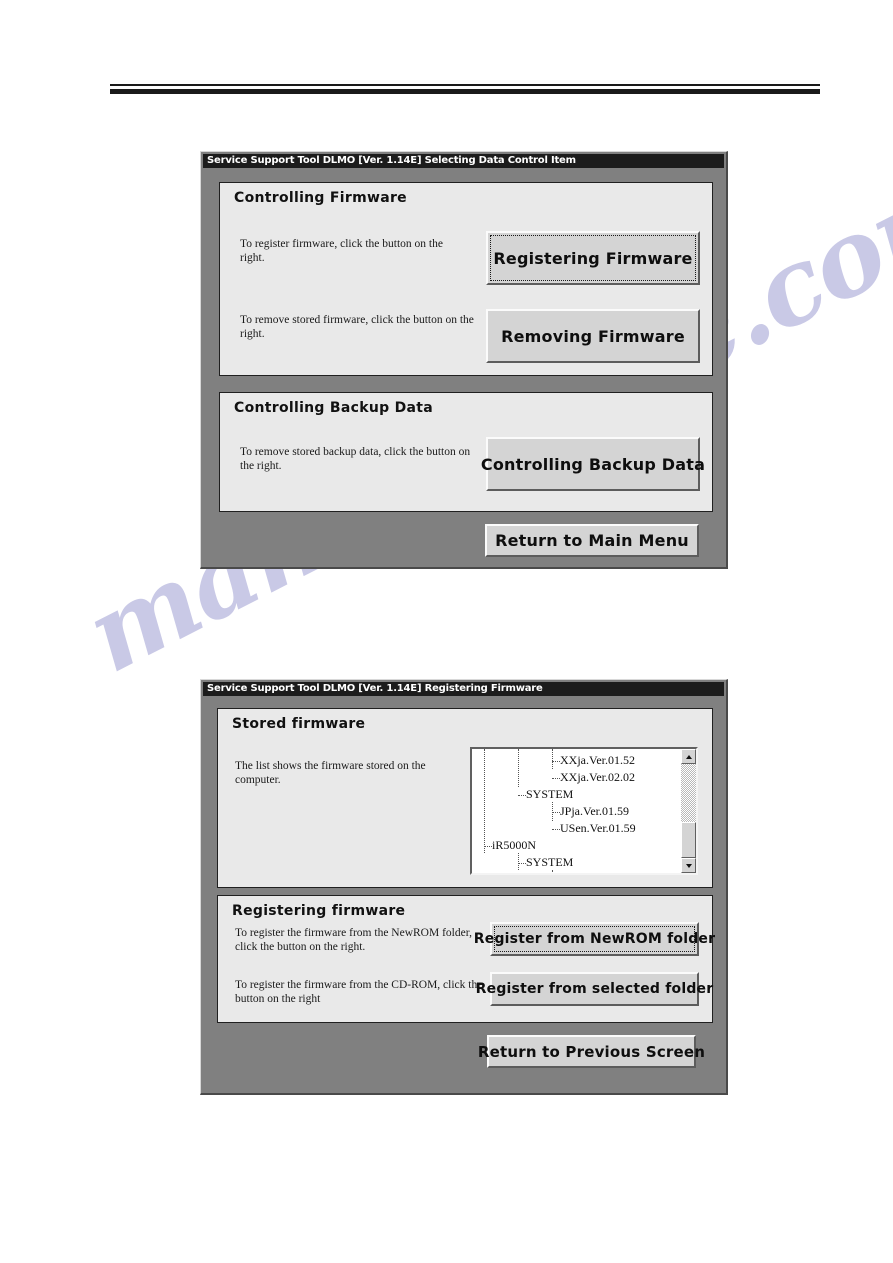 This screenshot has height=1263, width=893. I want to click on group-controlling-firmware-title: Controlling Firmware, so click(320, 198).